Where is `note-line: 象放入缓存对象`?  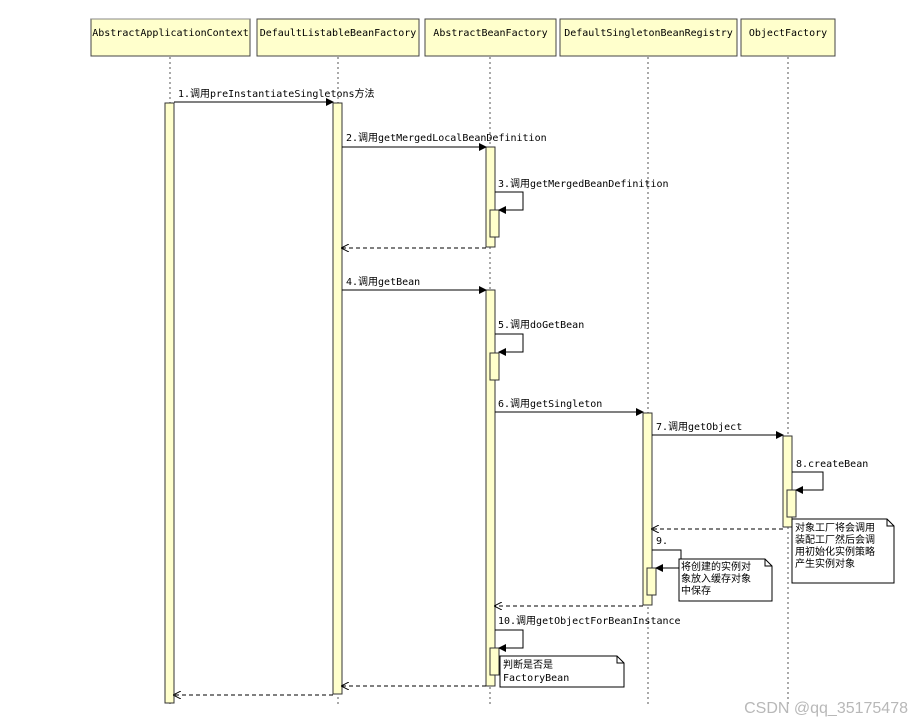 note-line: 象放入缓存对象 is located at coordinates (716, 578).